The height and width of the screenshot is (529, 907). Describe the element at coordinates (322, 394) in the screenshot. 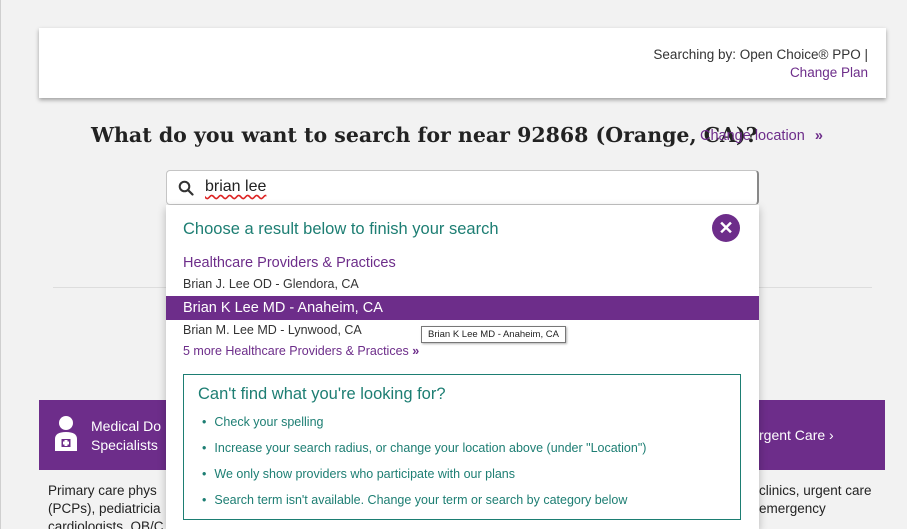

I see `help-title: Can't find what you're looking for?` at that location.